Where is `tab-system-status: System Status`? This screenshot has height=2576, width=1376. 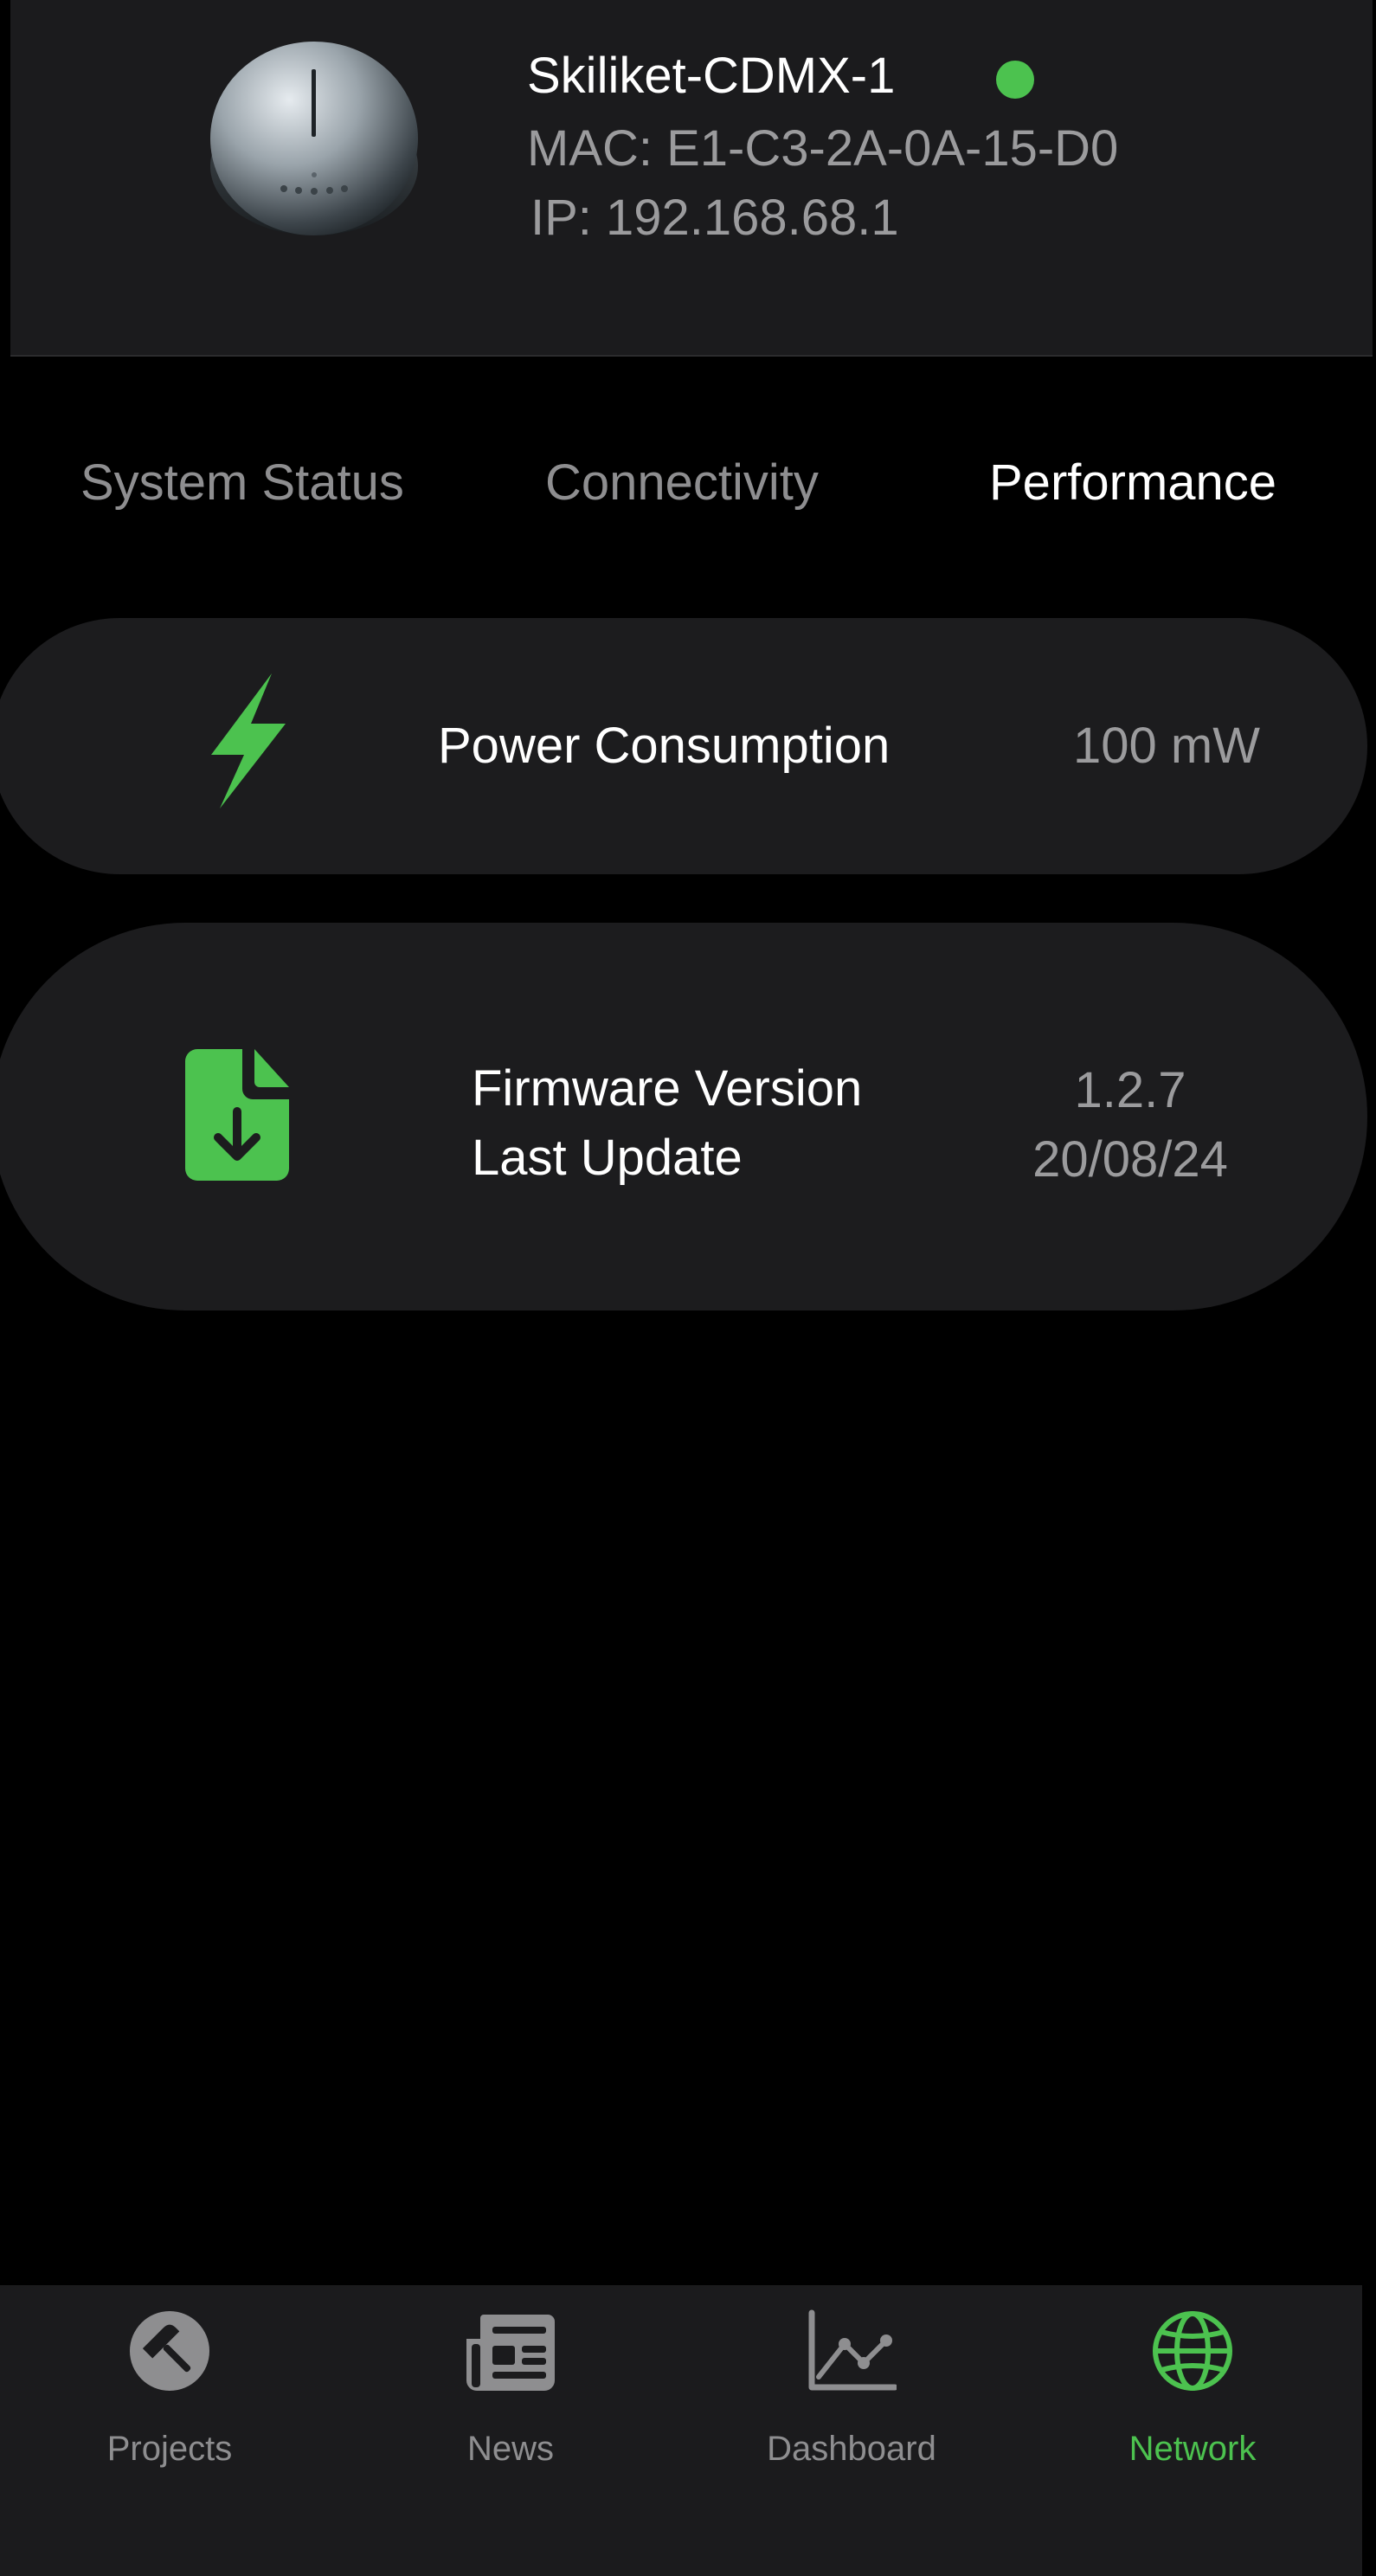
tab-system-status: System Status is located at coordinates (242, 483).